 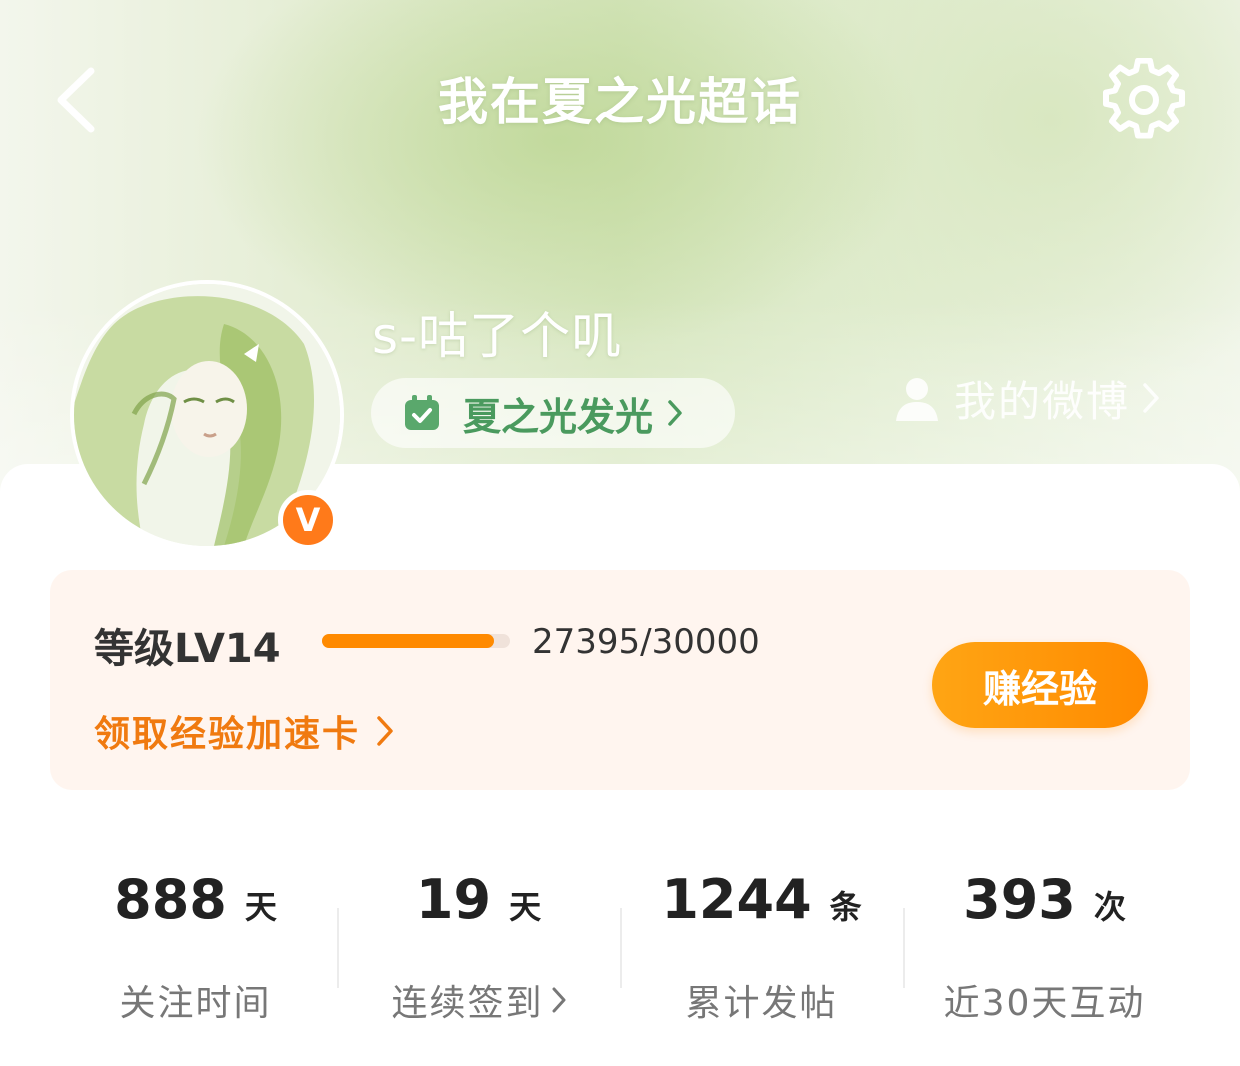 What do you see at coordinates (422, 412) in the screenshot?
I see `calendar-check-icon` at bounding box center [422, 412].